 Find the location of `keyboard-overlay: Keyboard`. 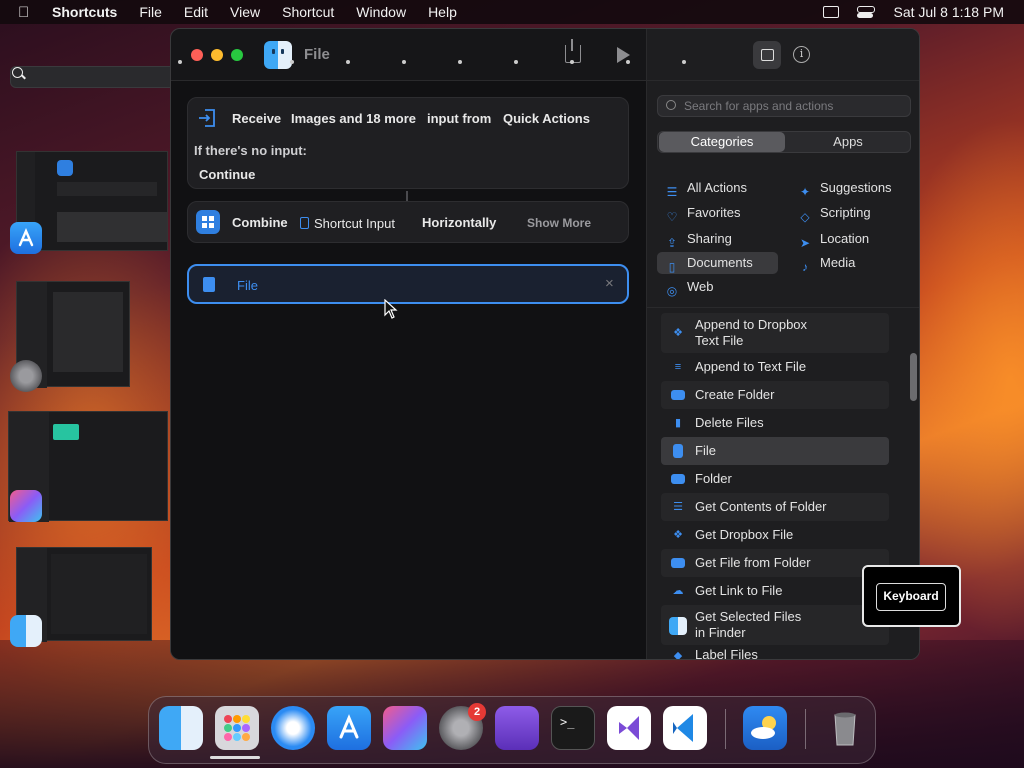

keyboard-overlay: Keyboard is located at coordinates (911, 596).